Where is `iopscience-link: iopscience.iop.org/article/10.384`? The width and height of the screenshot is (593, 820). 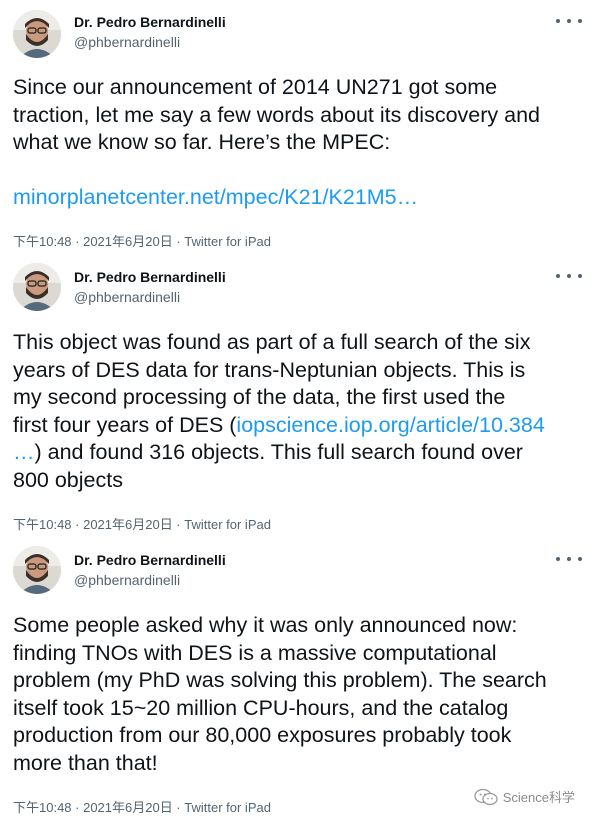
iopscience-link: iopscience.iop.org/article/10.384 is located at coordinates (390, 425).